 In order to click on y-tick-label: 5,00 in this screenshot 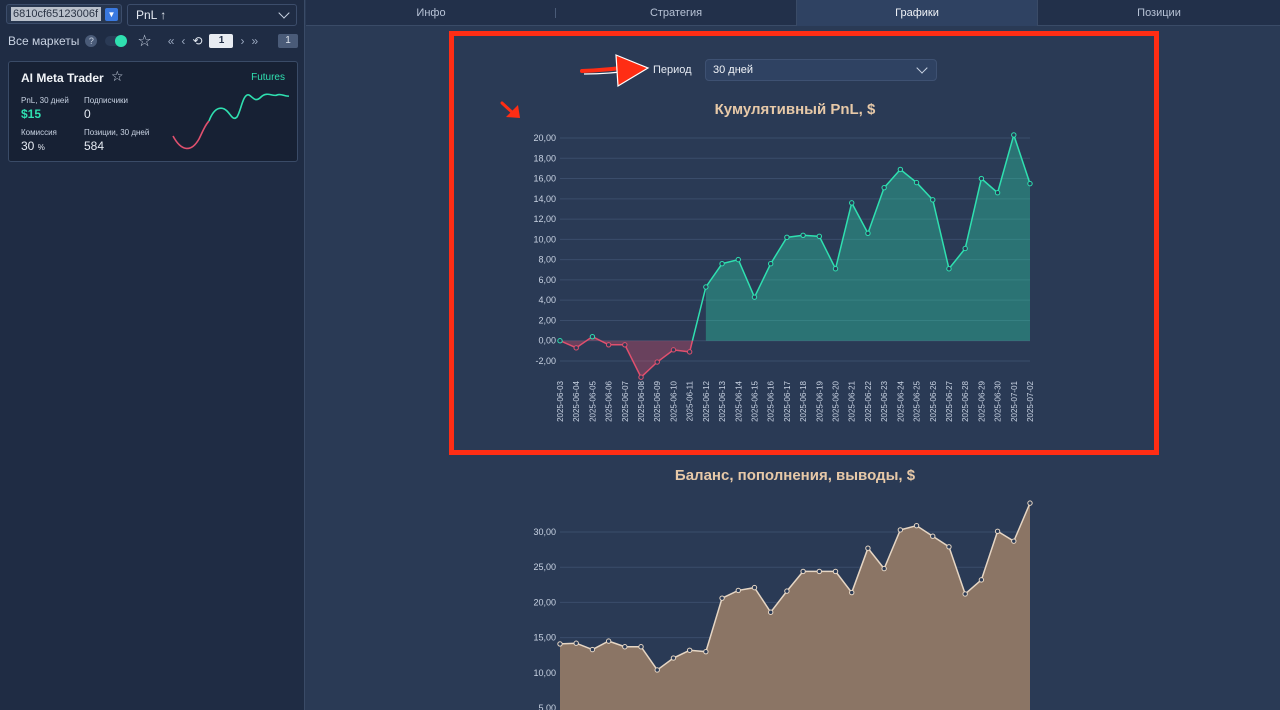, I will do `click(547, 706)`.